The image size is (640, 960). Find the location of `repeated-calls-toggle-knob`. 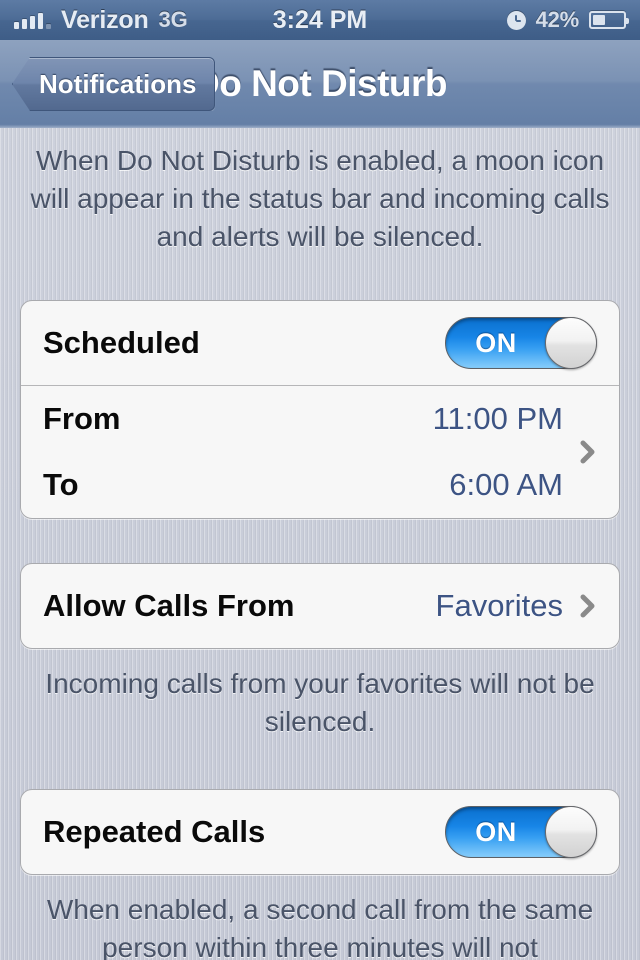

repeated-calls-toggle-knob is located at coordinates (571, 832).